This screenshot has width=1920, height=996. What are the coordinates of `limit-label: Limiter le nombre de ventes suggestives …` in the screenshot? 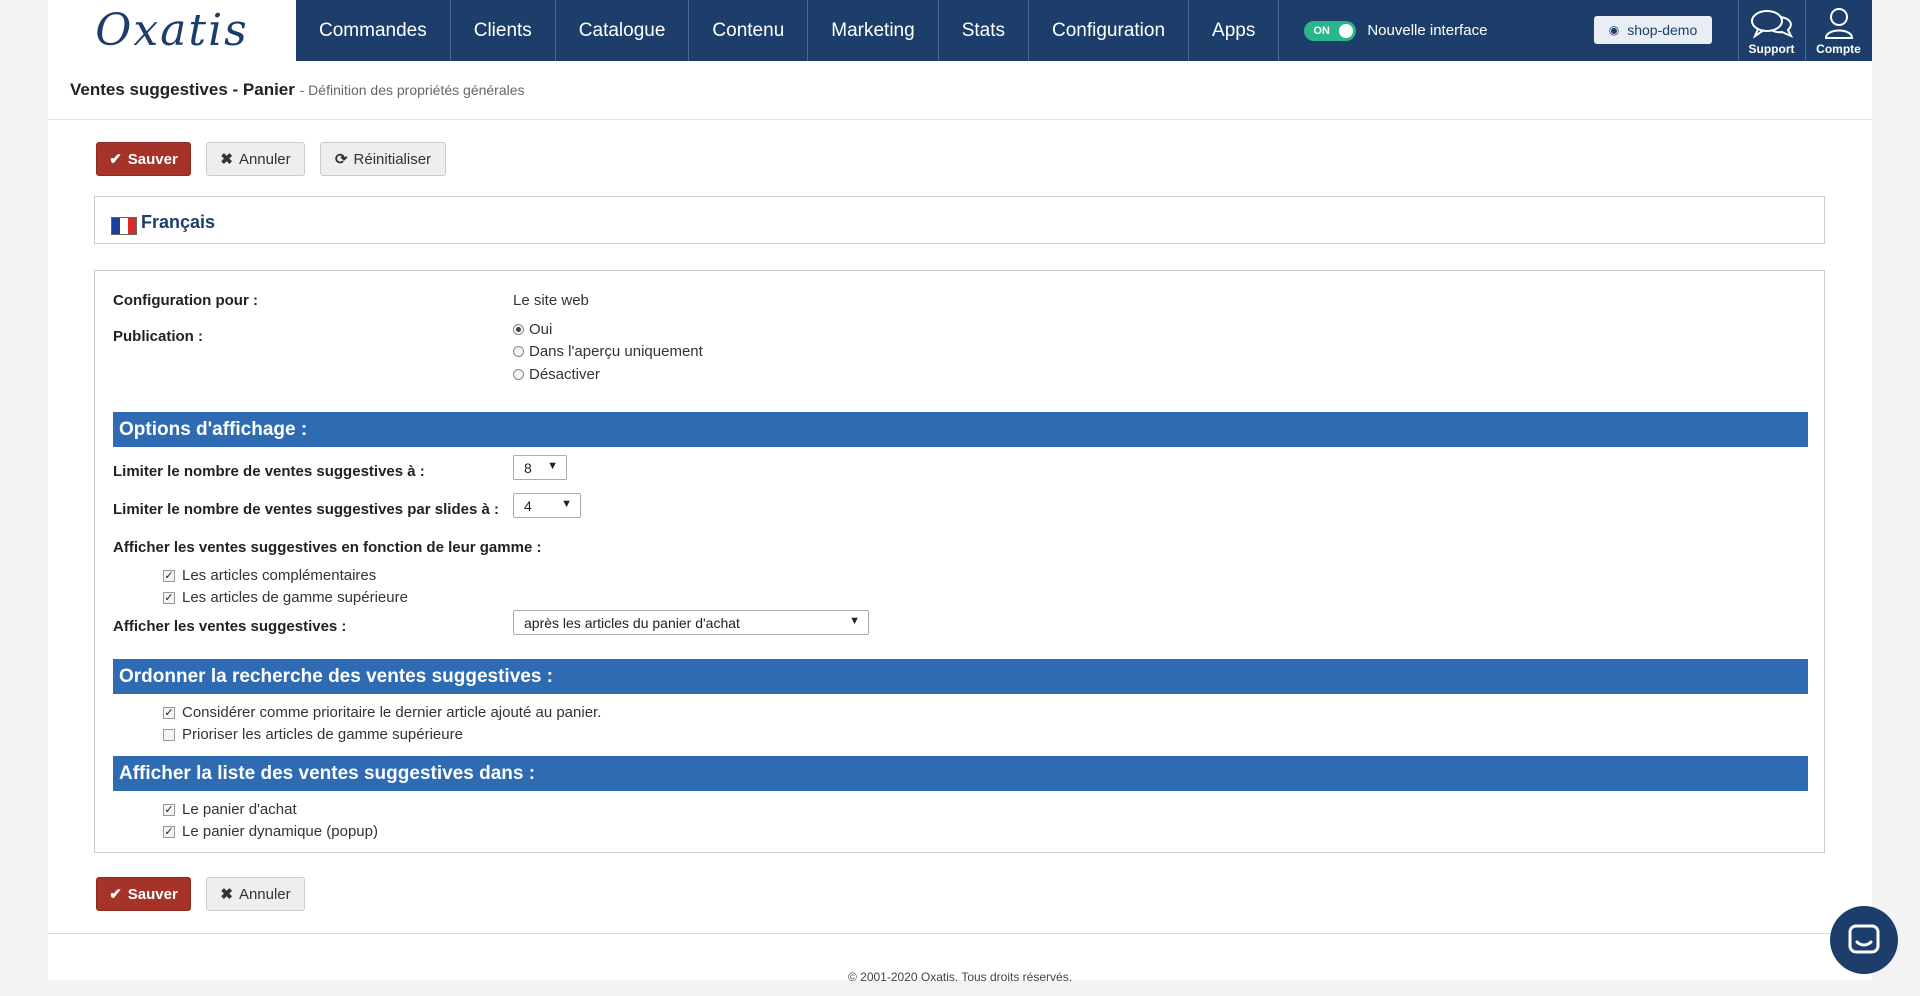 It's located at (269, 471).